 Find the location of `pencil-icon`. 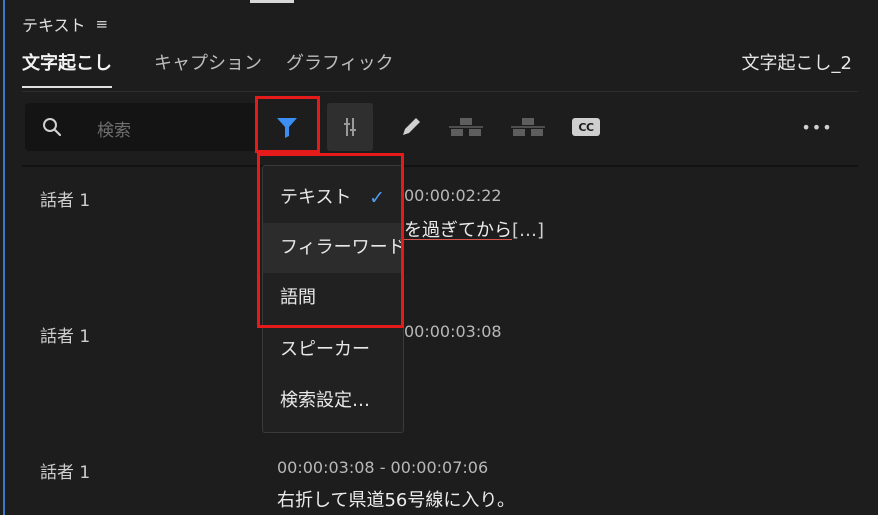

pencil-icon is located at coordinates (411, 126).